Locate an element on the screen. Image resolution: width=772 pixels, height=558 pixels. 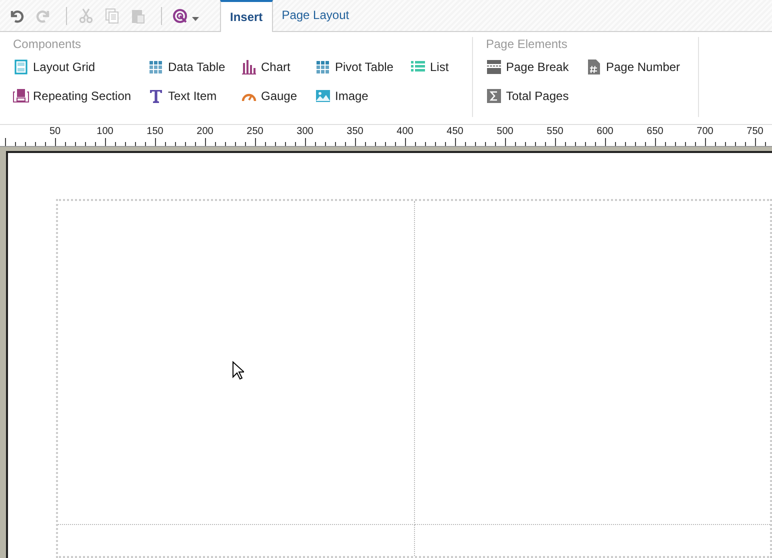
ruler-label: 300 is located at coordinates (305, 132).